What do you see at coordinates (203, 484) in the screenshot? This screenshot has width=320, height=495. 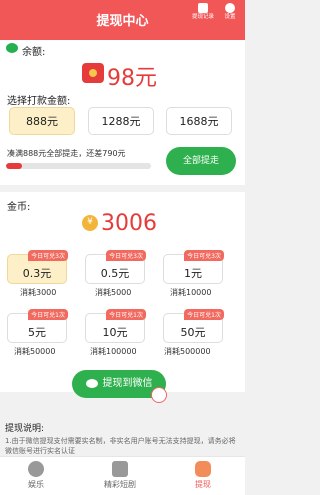 I see `nav-label: 提现` at bounding box center [203, 484].